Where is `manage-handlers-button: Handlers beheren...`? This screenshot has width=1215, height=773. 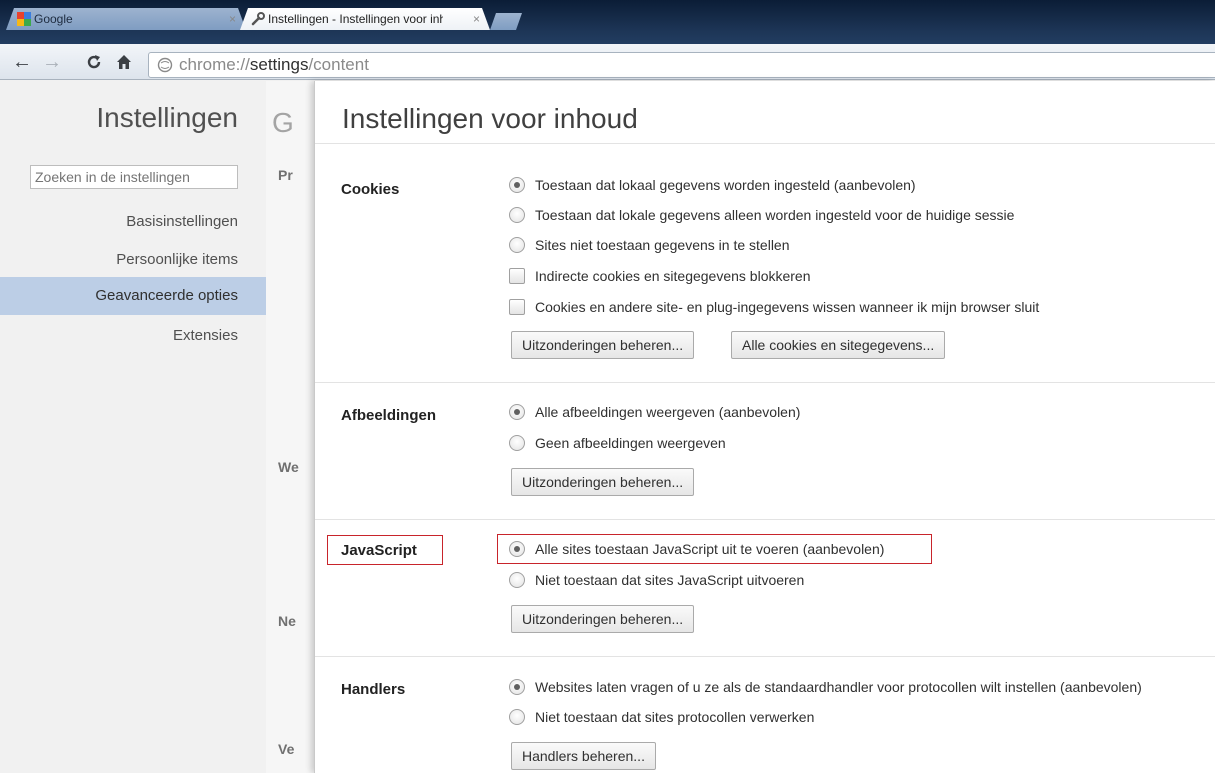 manage-handlers-button: Handlers beheren... is located at coordinates (583, 756).